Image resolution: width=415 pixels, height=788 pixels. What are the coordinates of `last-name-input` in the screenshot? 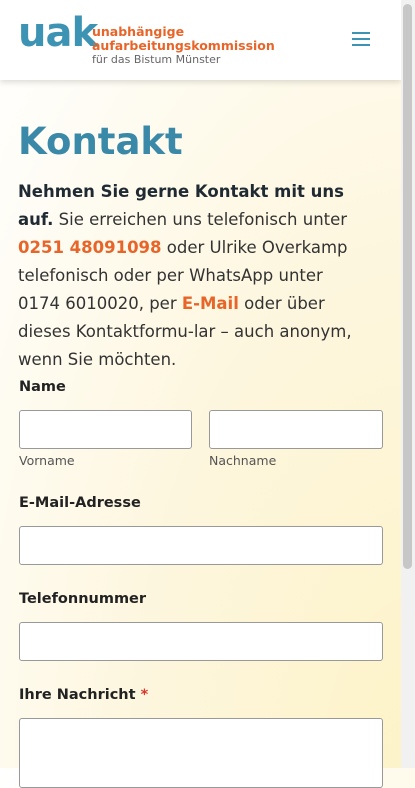 It's located at (296, 429).